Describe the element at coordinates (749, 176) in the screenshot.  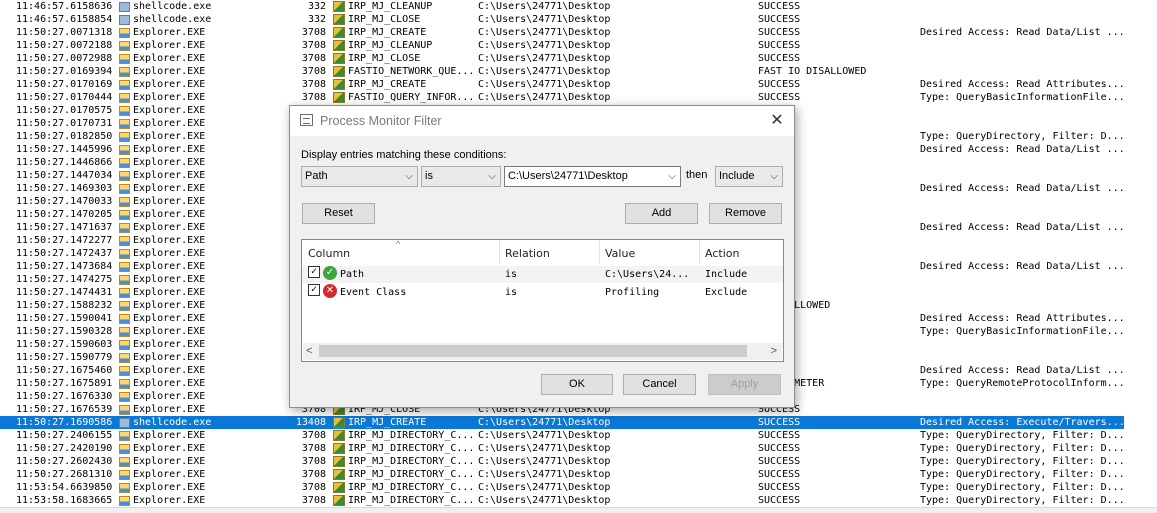
I see `action-select: Include ⌵` at that location.